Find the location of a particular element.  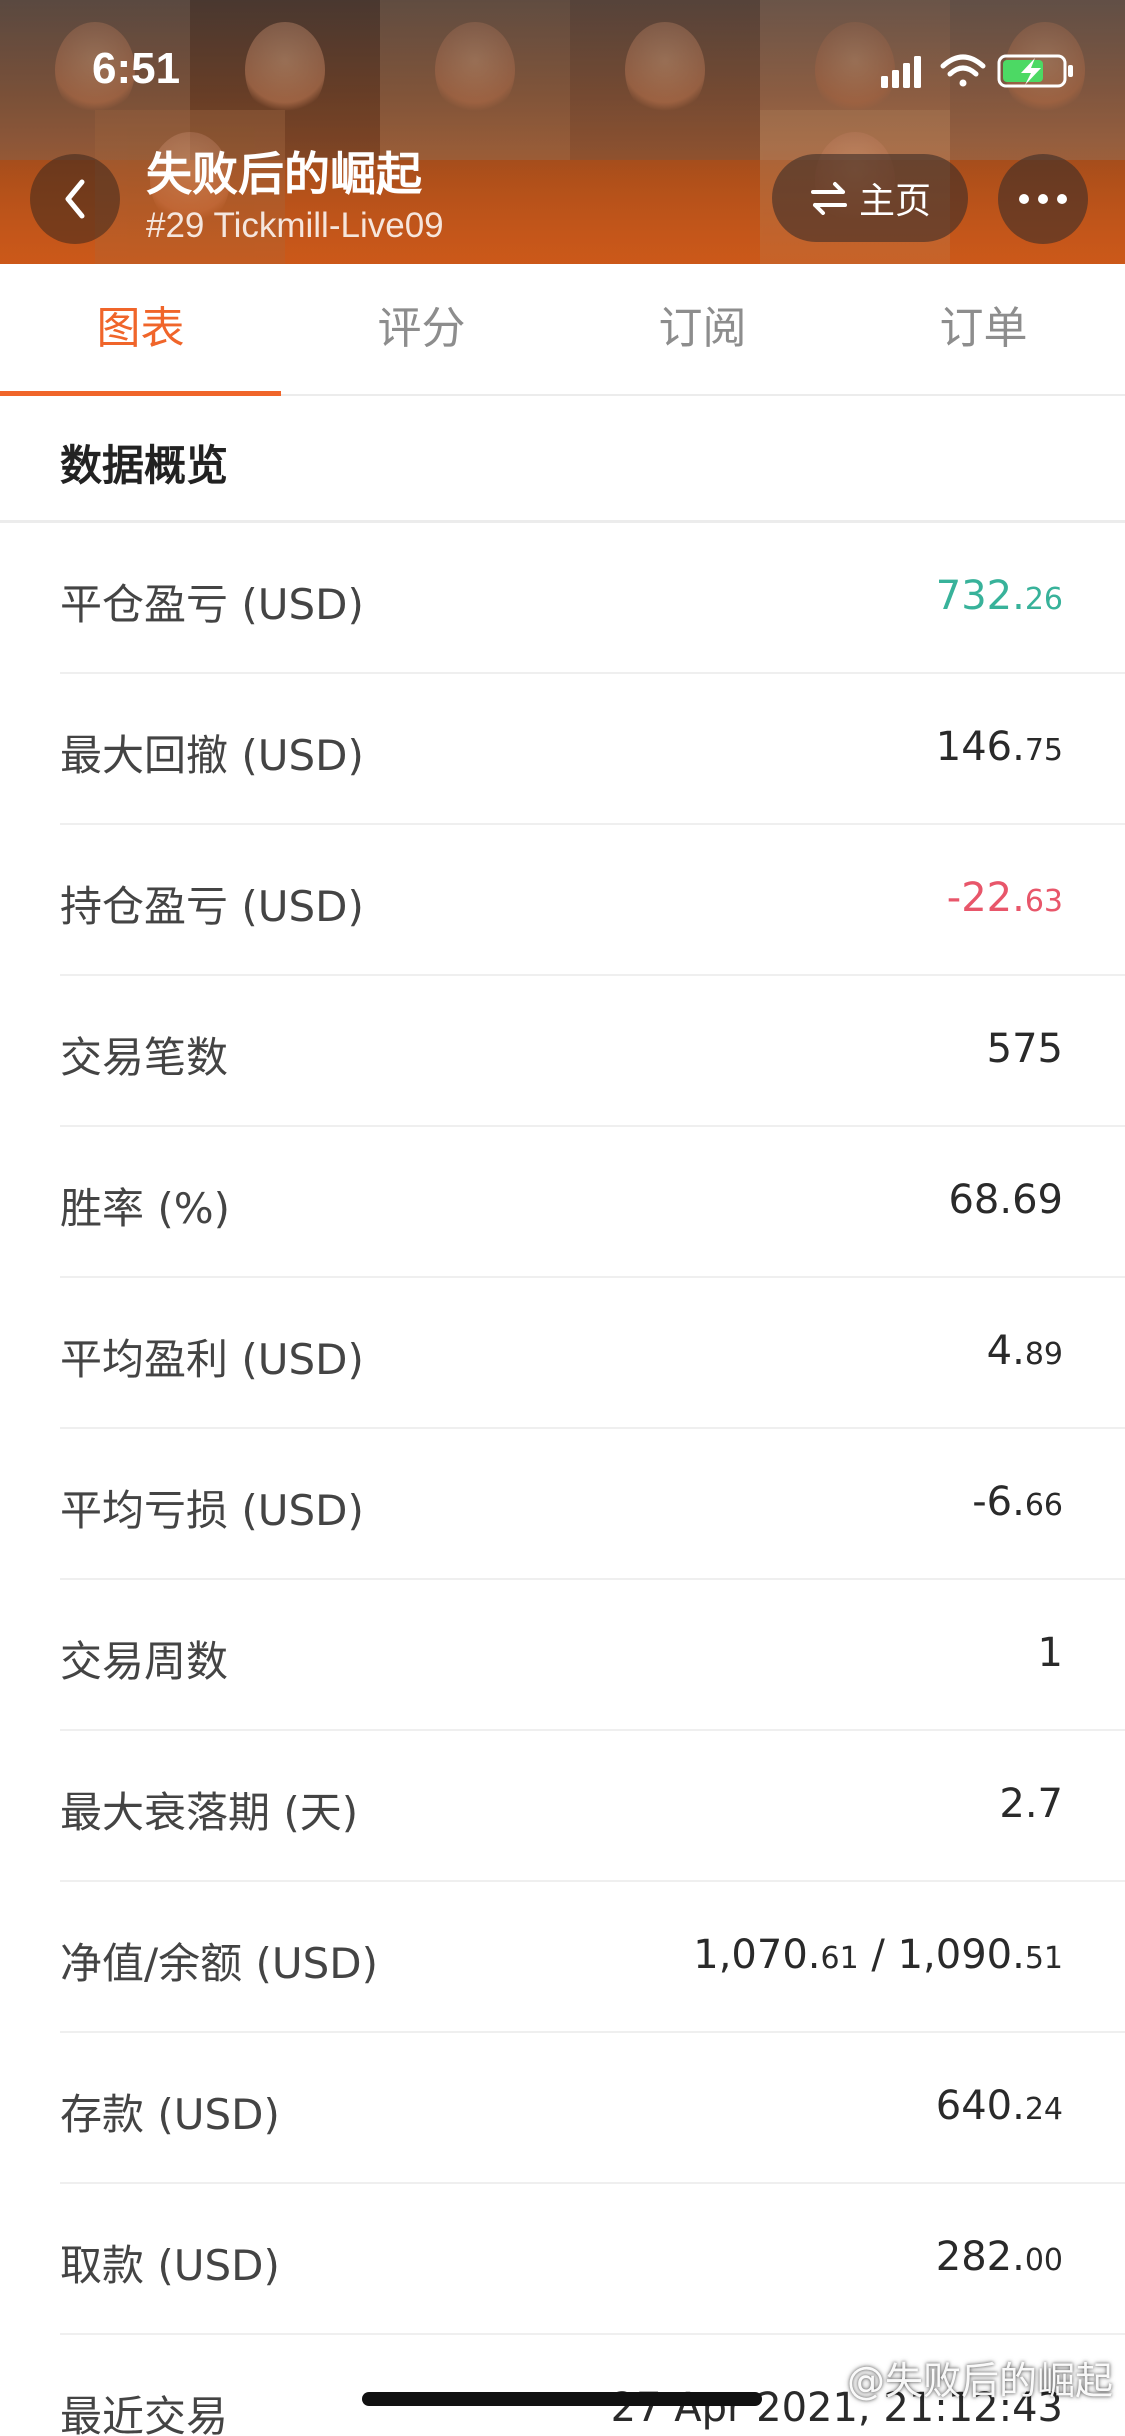

battery-charging-icon is located at coordinates (1035, 71).